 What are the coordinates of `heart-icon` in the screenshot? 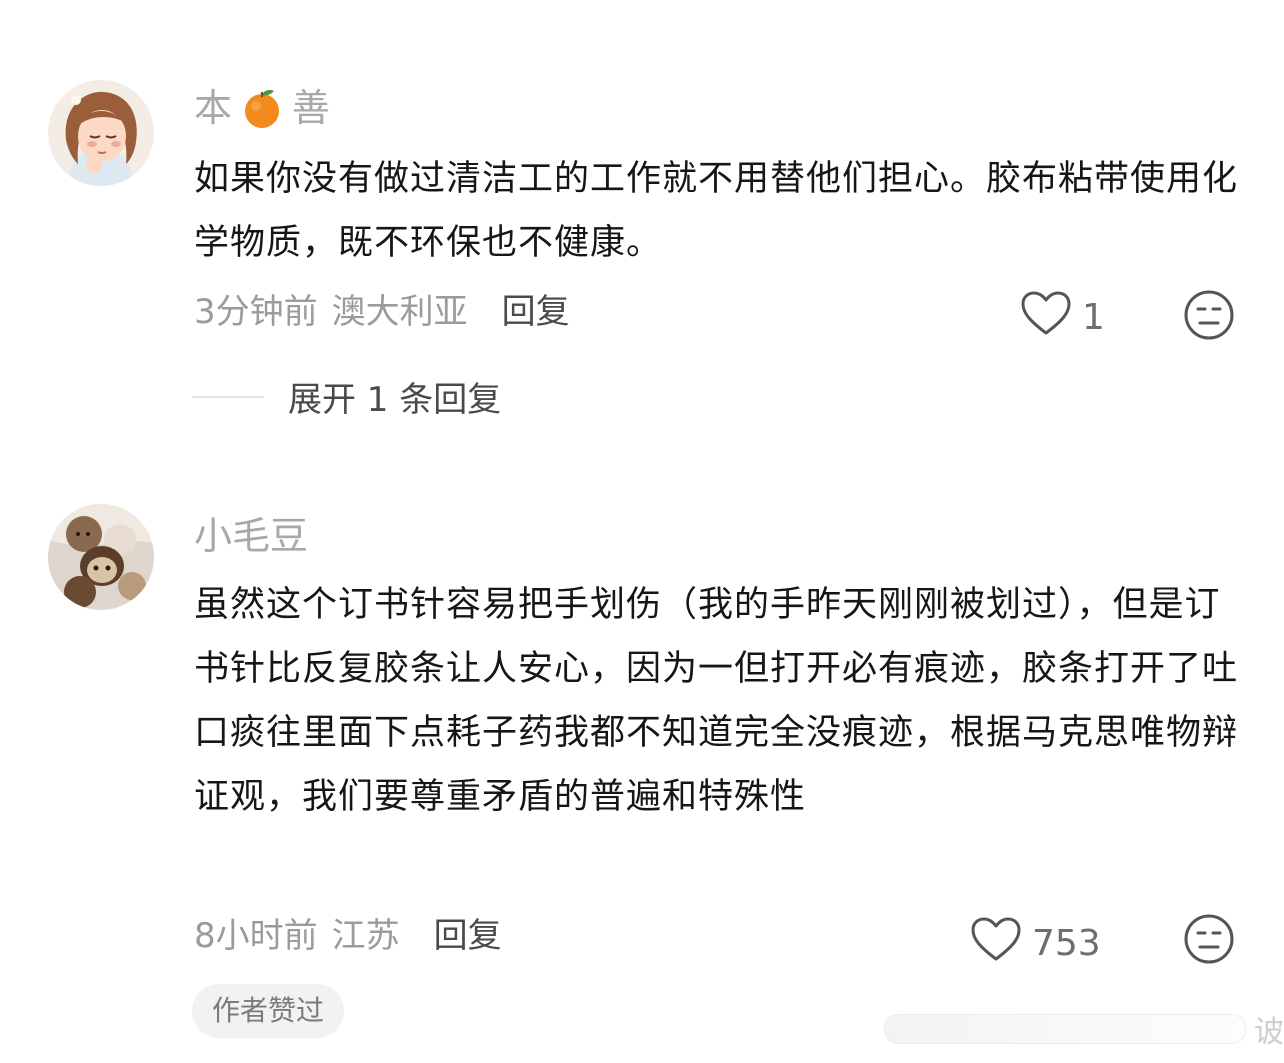 It's located at (996, 943).